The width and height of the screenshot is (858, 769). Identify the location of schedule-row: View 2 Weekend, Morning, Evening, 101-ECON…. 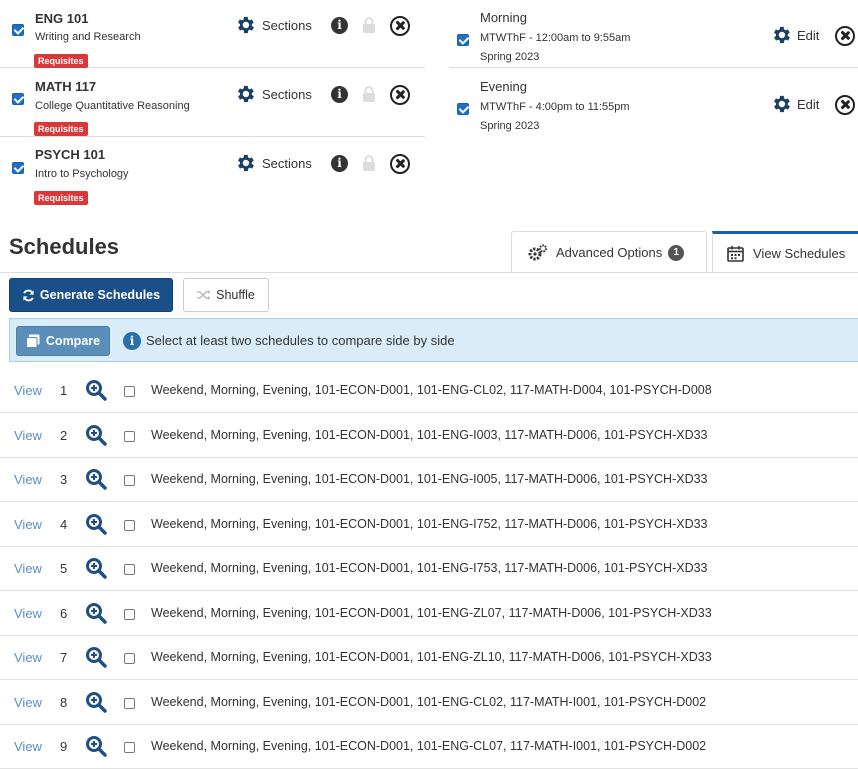
(429, 436).